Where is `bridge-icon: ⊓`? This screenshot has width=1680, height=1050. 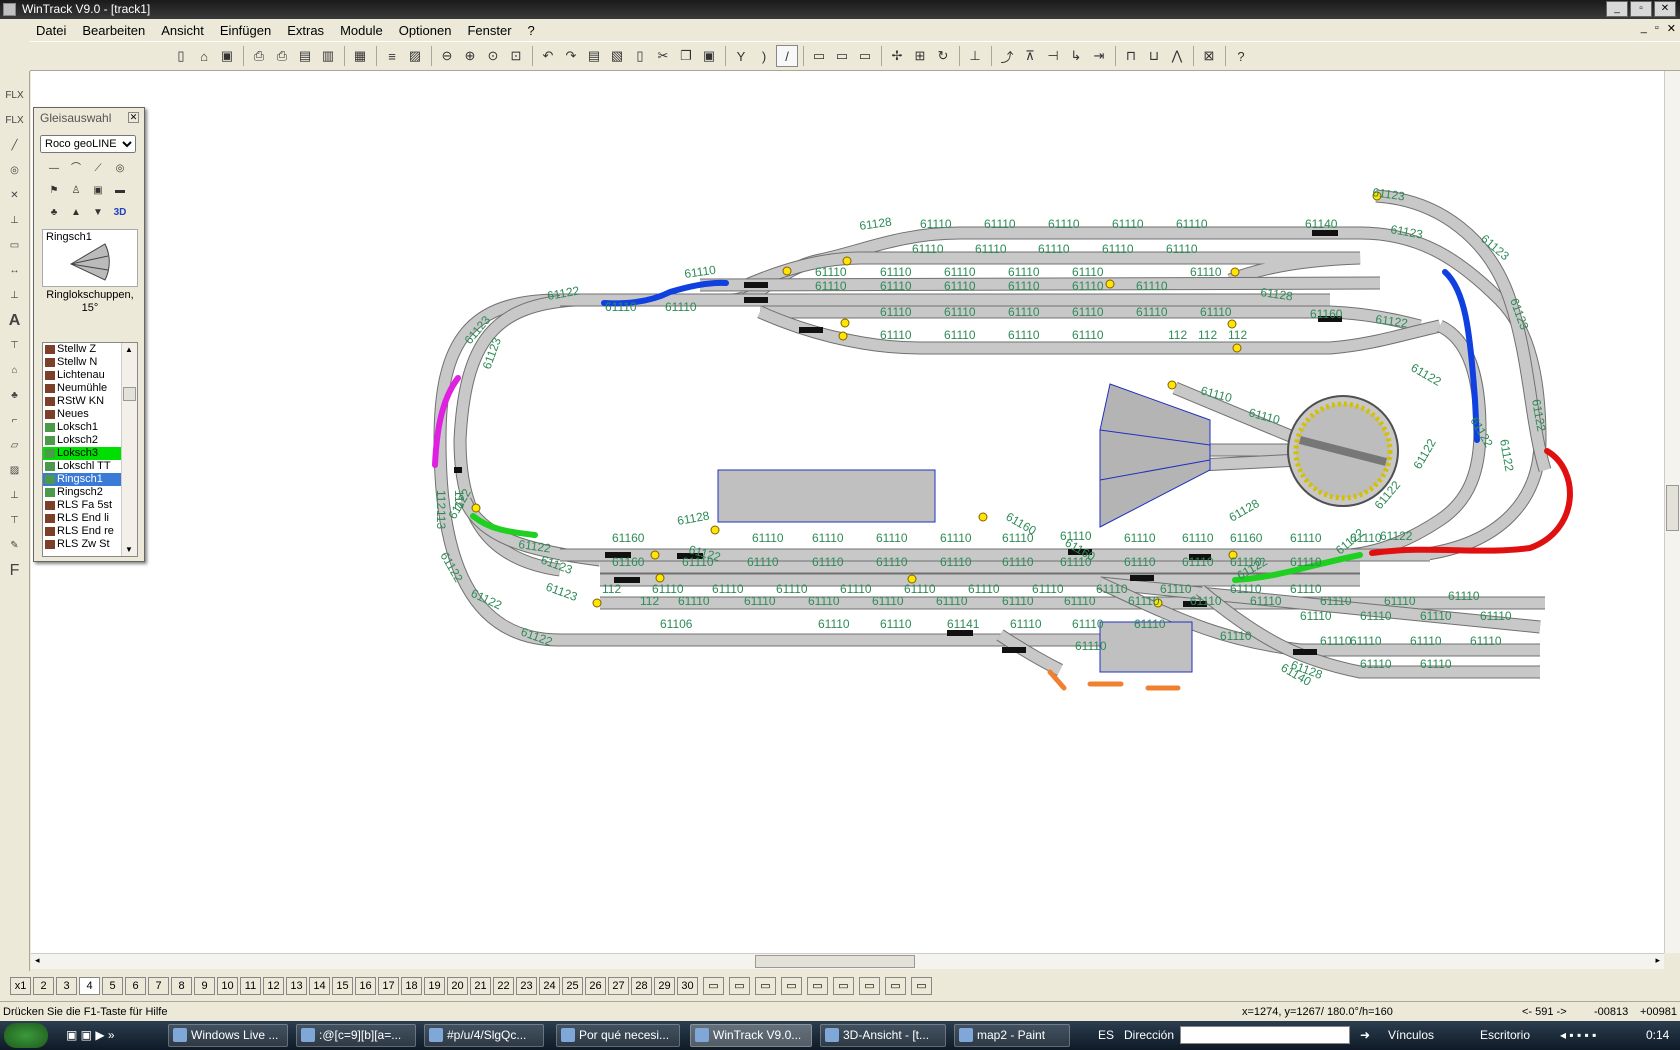
bridge-icon: ⊓ is located at coordinates (1131, 56).